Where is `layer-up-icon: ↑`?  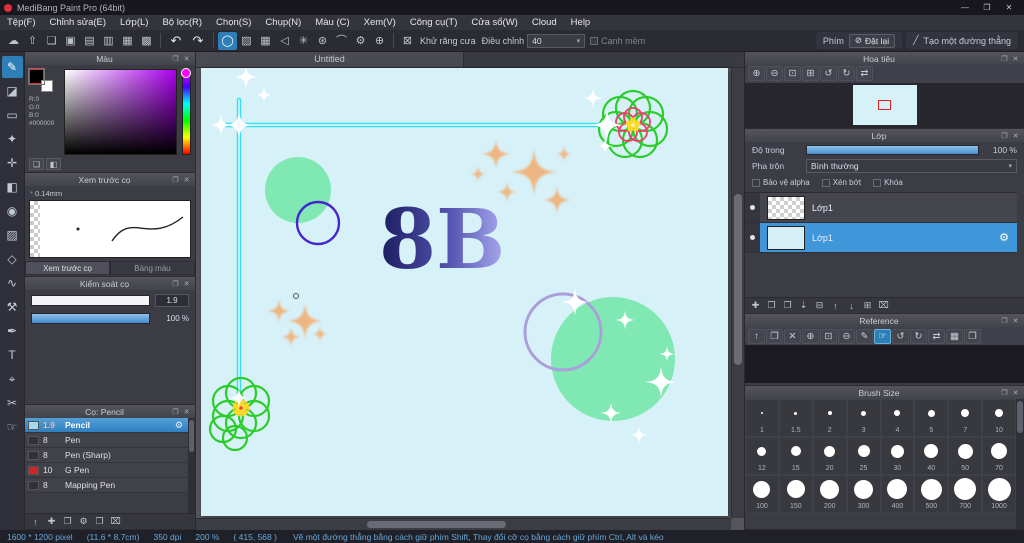 layer-up-icon: ↑ is located at coordinates (835, 306).